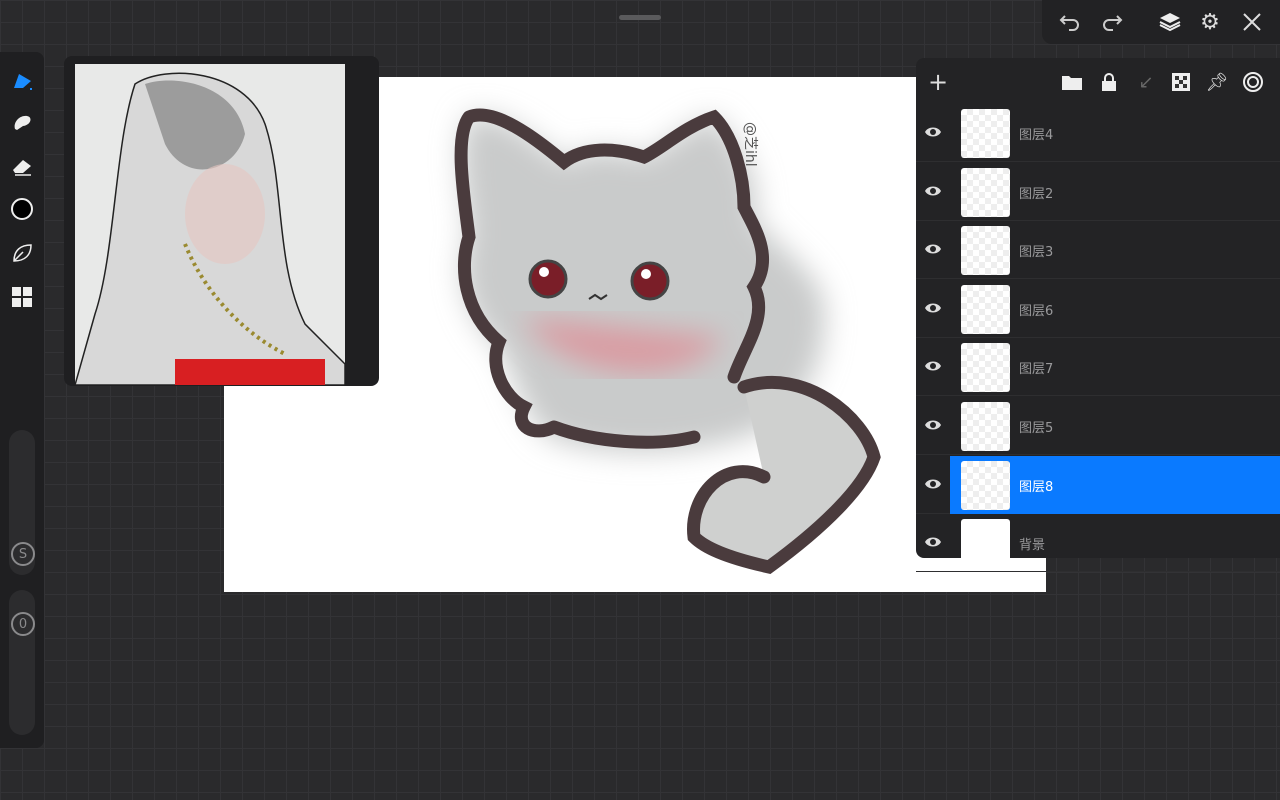 Image resolution: width=1280 pixels, height=800 pixels. I want to click on color-swatch, so click(22, 209).